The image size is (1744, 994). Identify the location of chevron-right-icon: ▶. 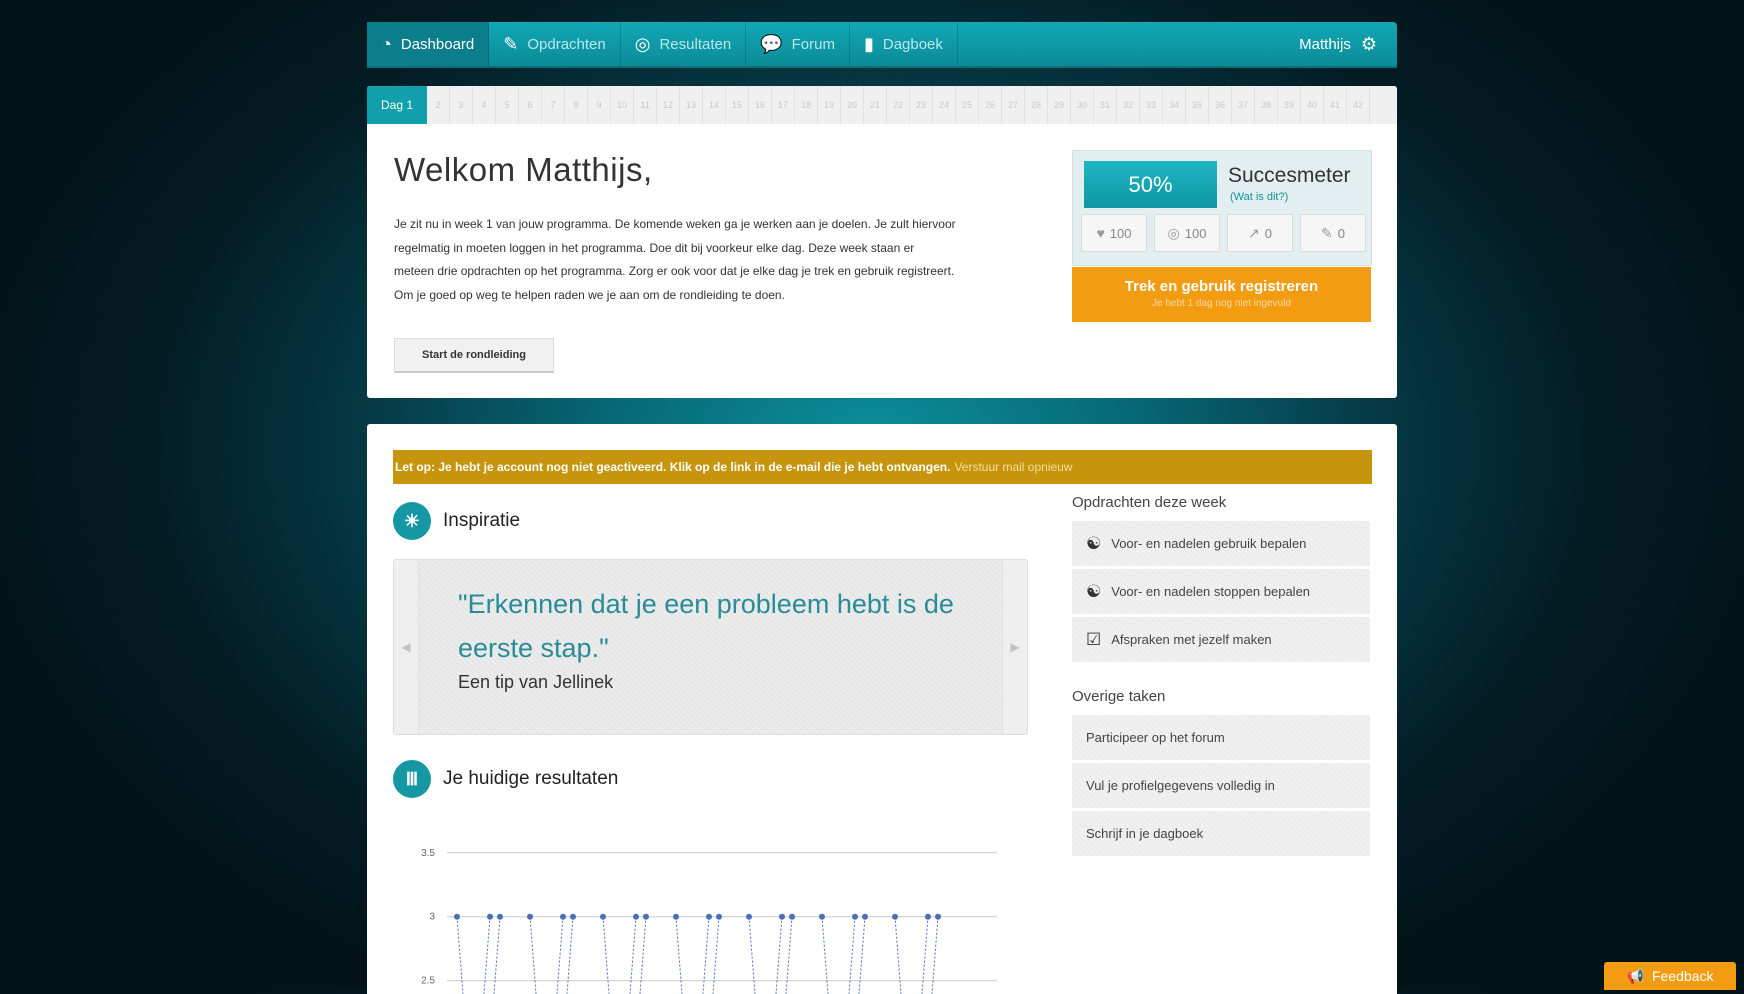
(1015, 647).